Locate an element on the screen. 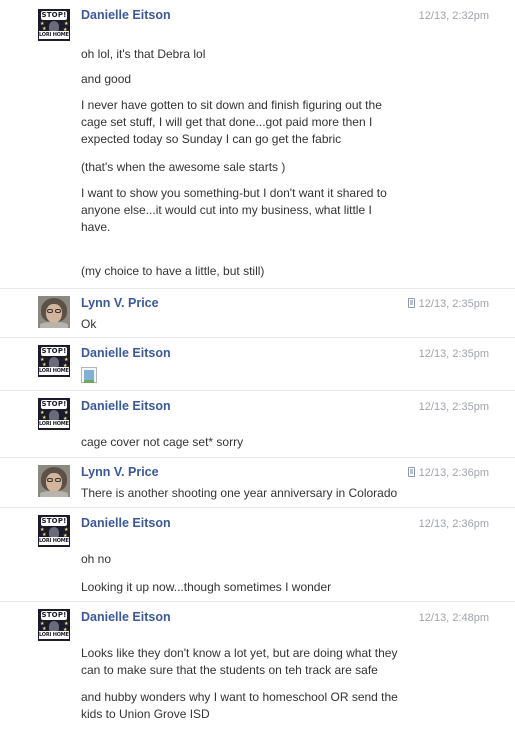  message-text: (my choice to have a little, but still) is located at coordinates (173, 271).